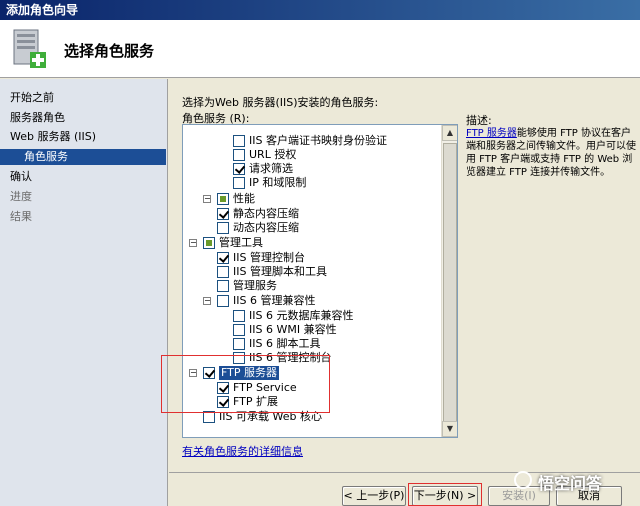 The image size is (640, 506). I want to click on scroll-thumb, so click(450, 286).